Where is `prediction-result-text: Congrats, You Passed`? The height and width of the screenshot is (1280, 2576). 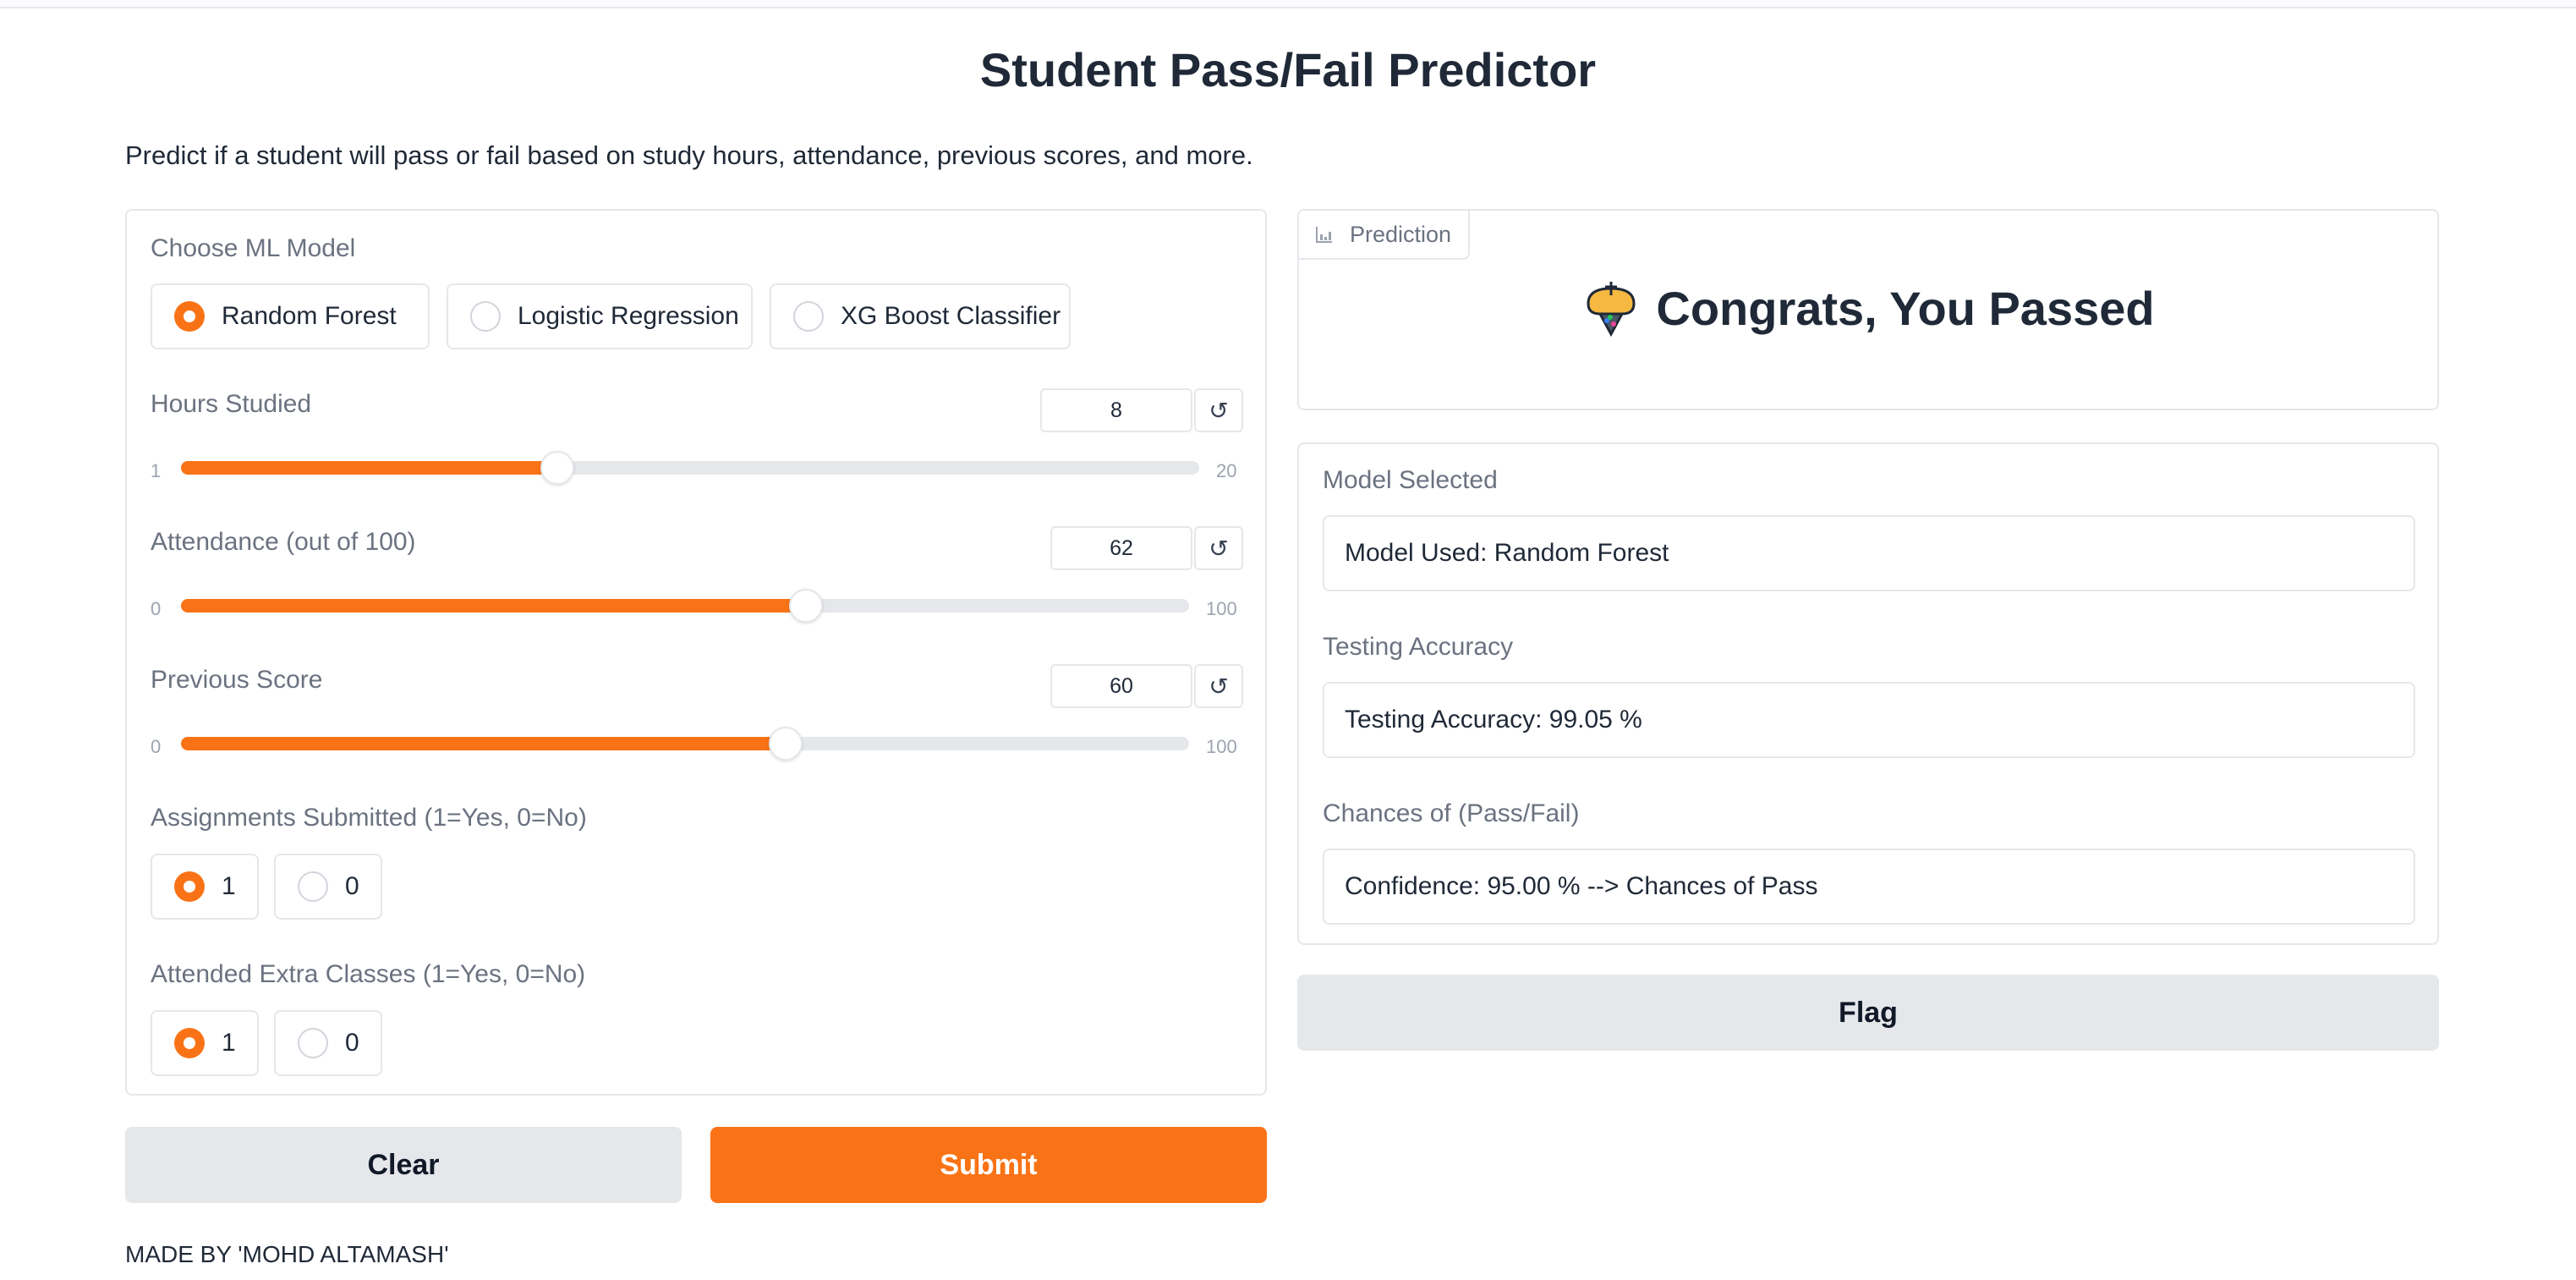 prediction-result-text: Congrats, You Passed is located at coordinates (1905, 308).